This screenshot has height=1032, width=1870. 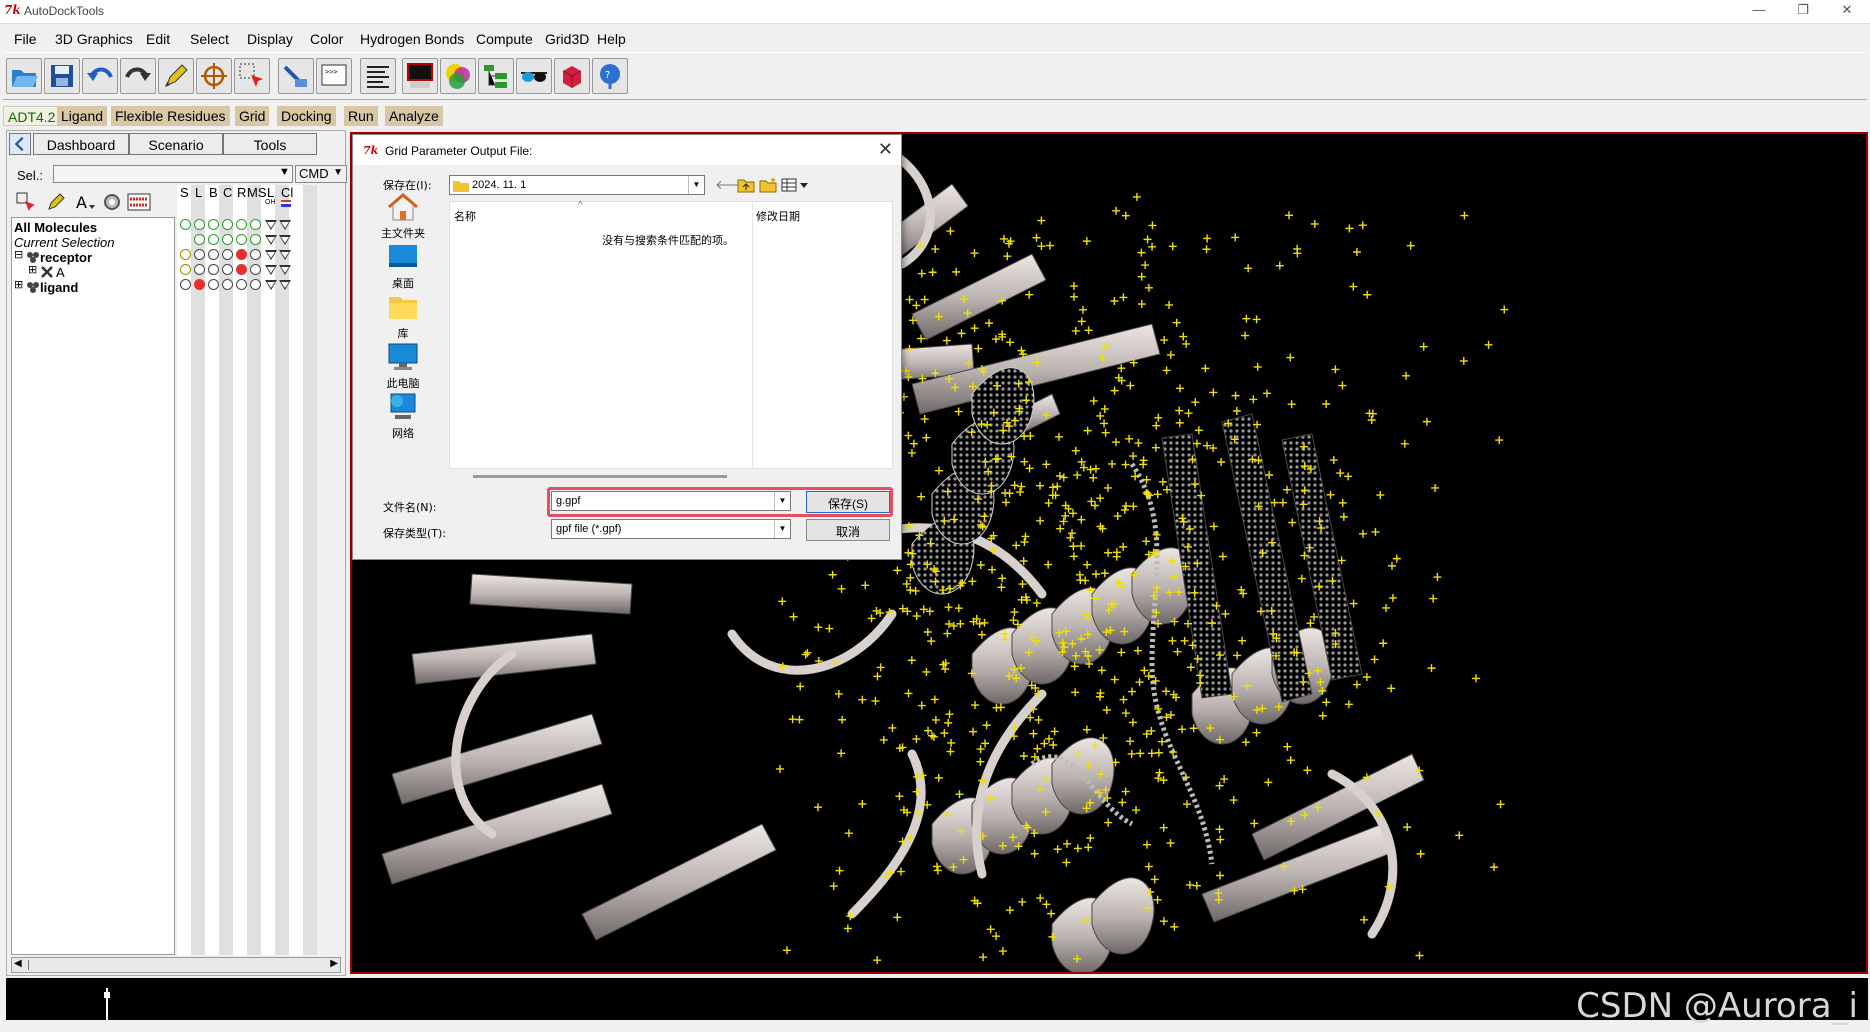 I want to click on menu-display: Display, so click(x=270, y=39).